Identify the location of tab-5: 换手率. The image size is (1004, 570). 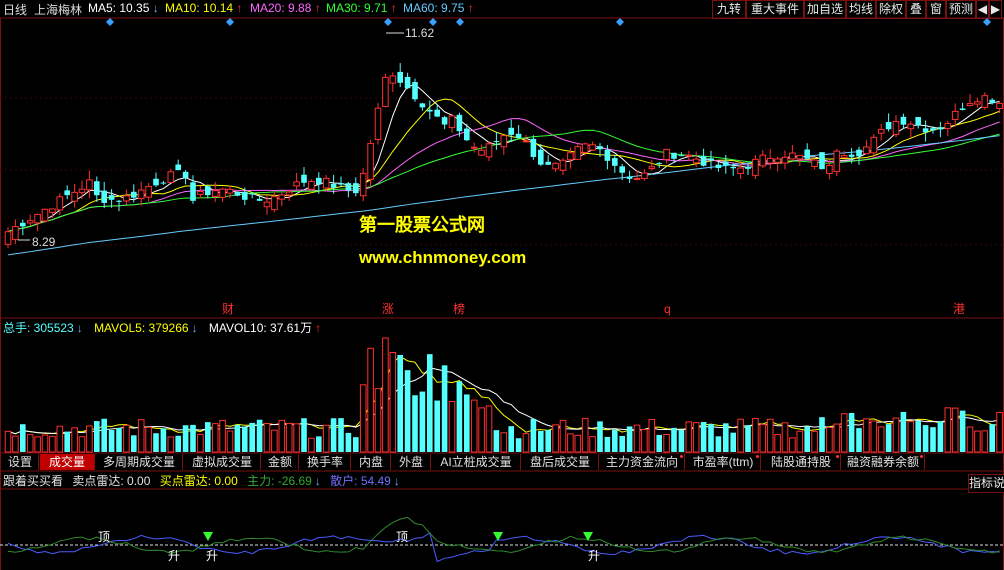
(325, 462).